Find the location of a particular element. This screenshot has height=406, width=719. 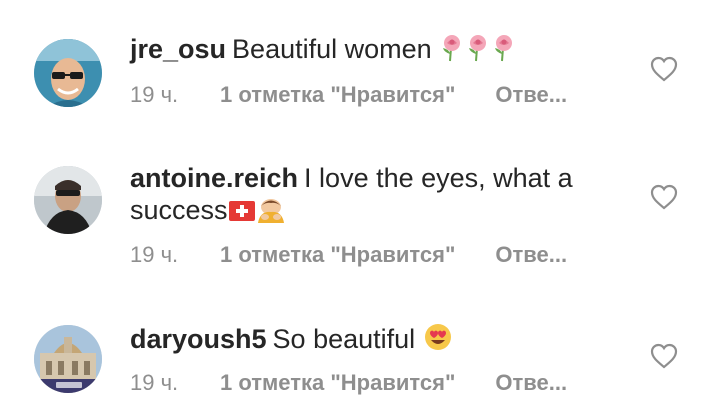

comment-body: I love the eyes, what a is located at coordinates (438, 178).